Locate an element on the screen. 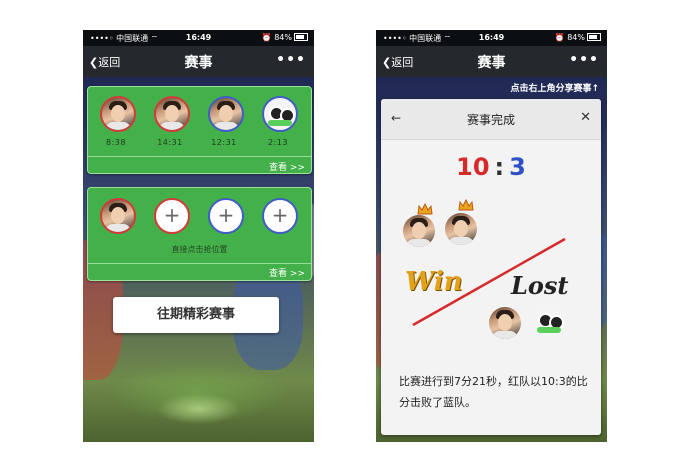 Image resolution: width=700 pixels, height=464 pixels. player-time: 12:31 is located at coordinates (224, 142).